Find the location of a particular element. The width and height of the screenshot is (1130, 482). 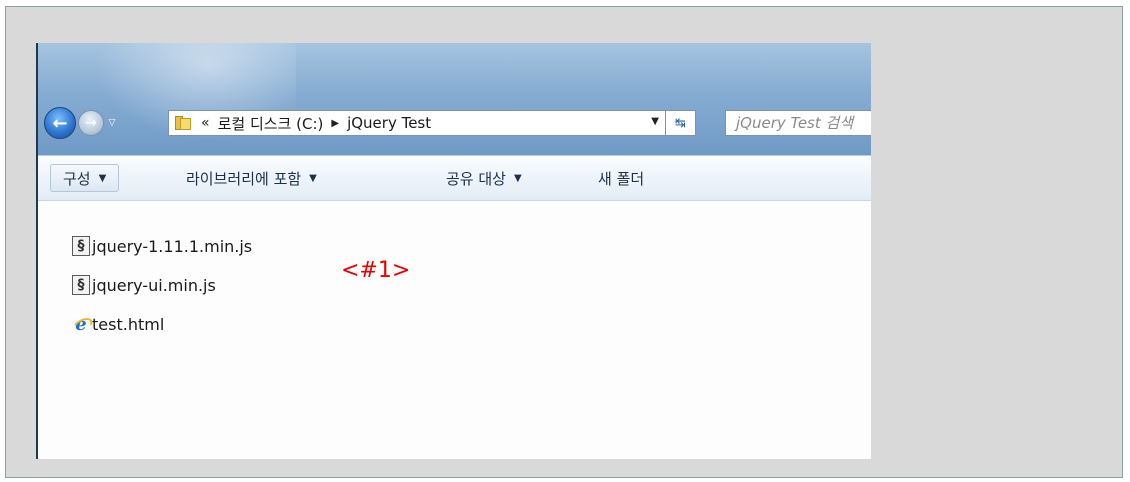

back-button: ← is located at coordinates (60, 123).